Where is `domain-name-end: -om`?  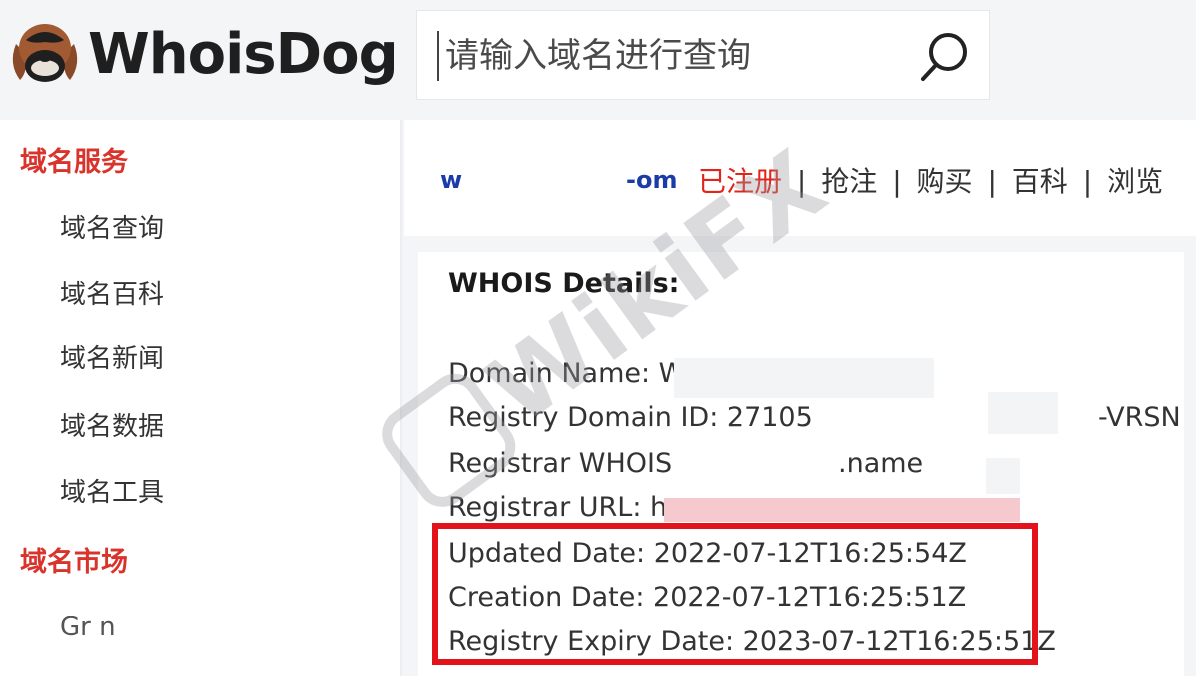
domain-name-end: -om is located at coordinates (652, 180).